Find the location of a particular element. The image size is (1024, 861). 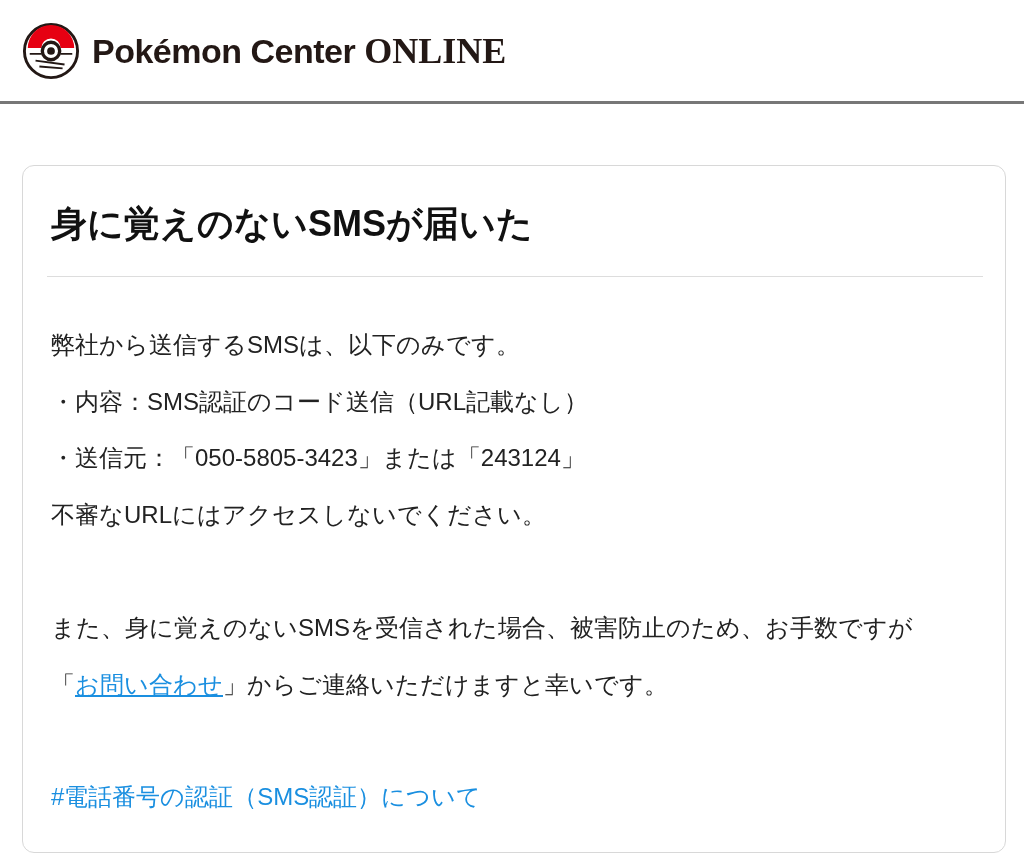

poke-ball-logo-icon is located at coordinates (51, 50).